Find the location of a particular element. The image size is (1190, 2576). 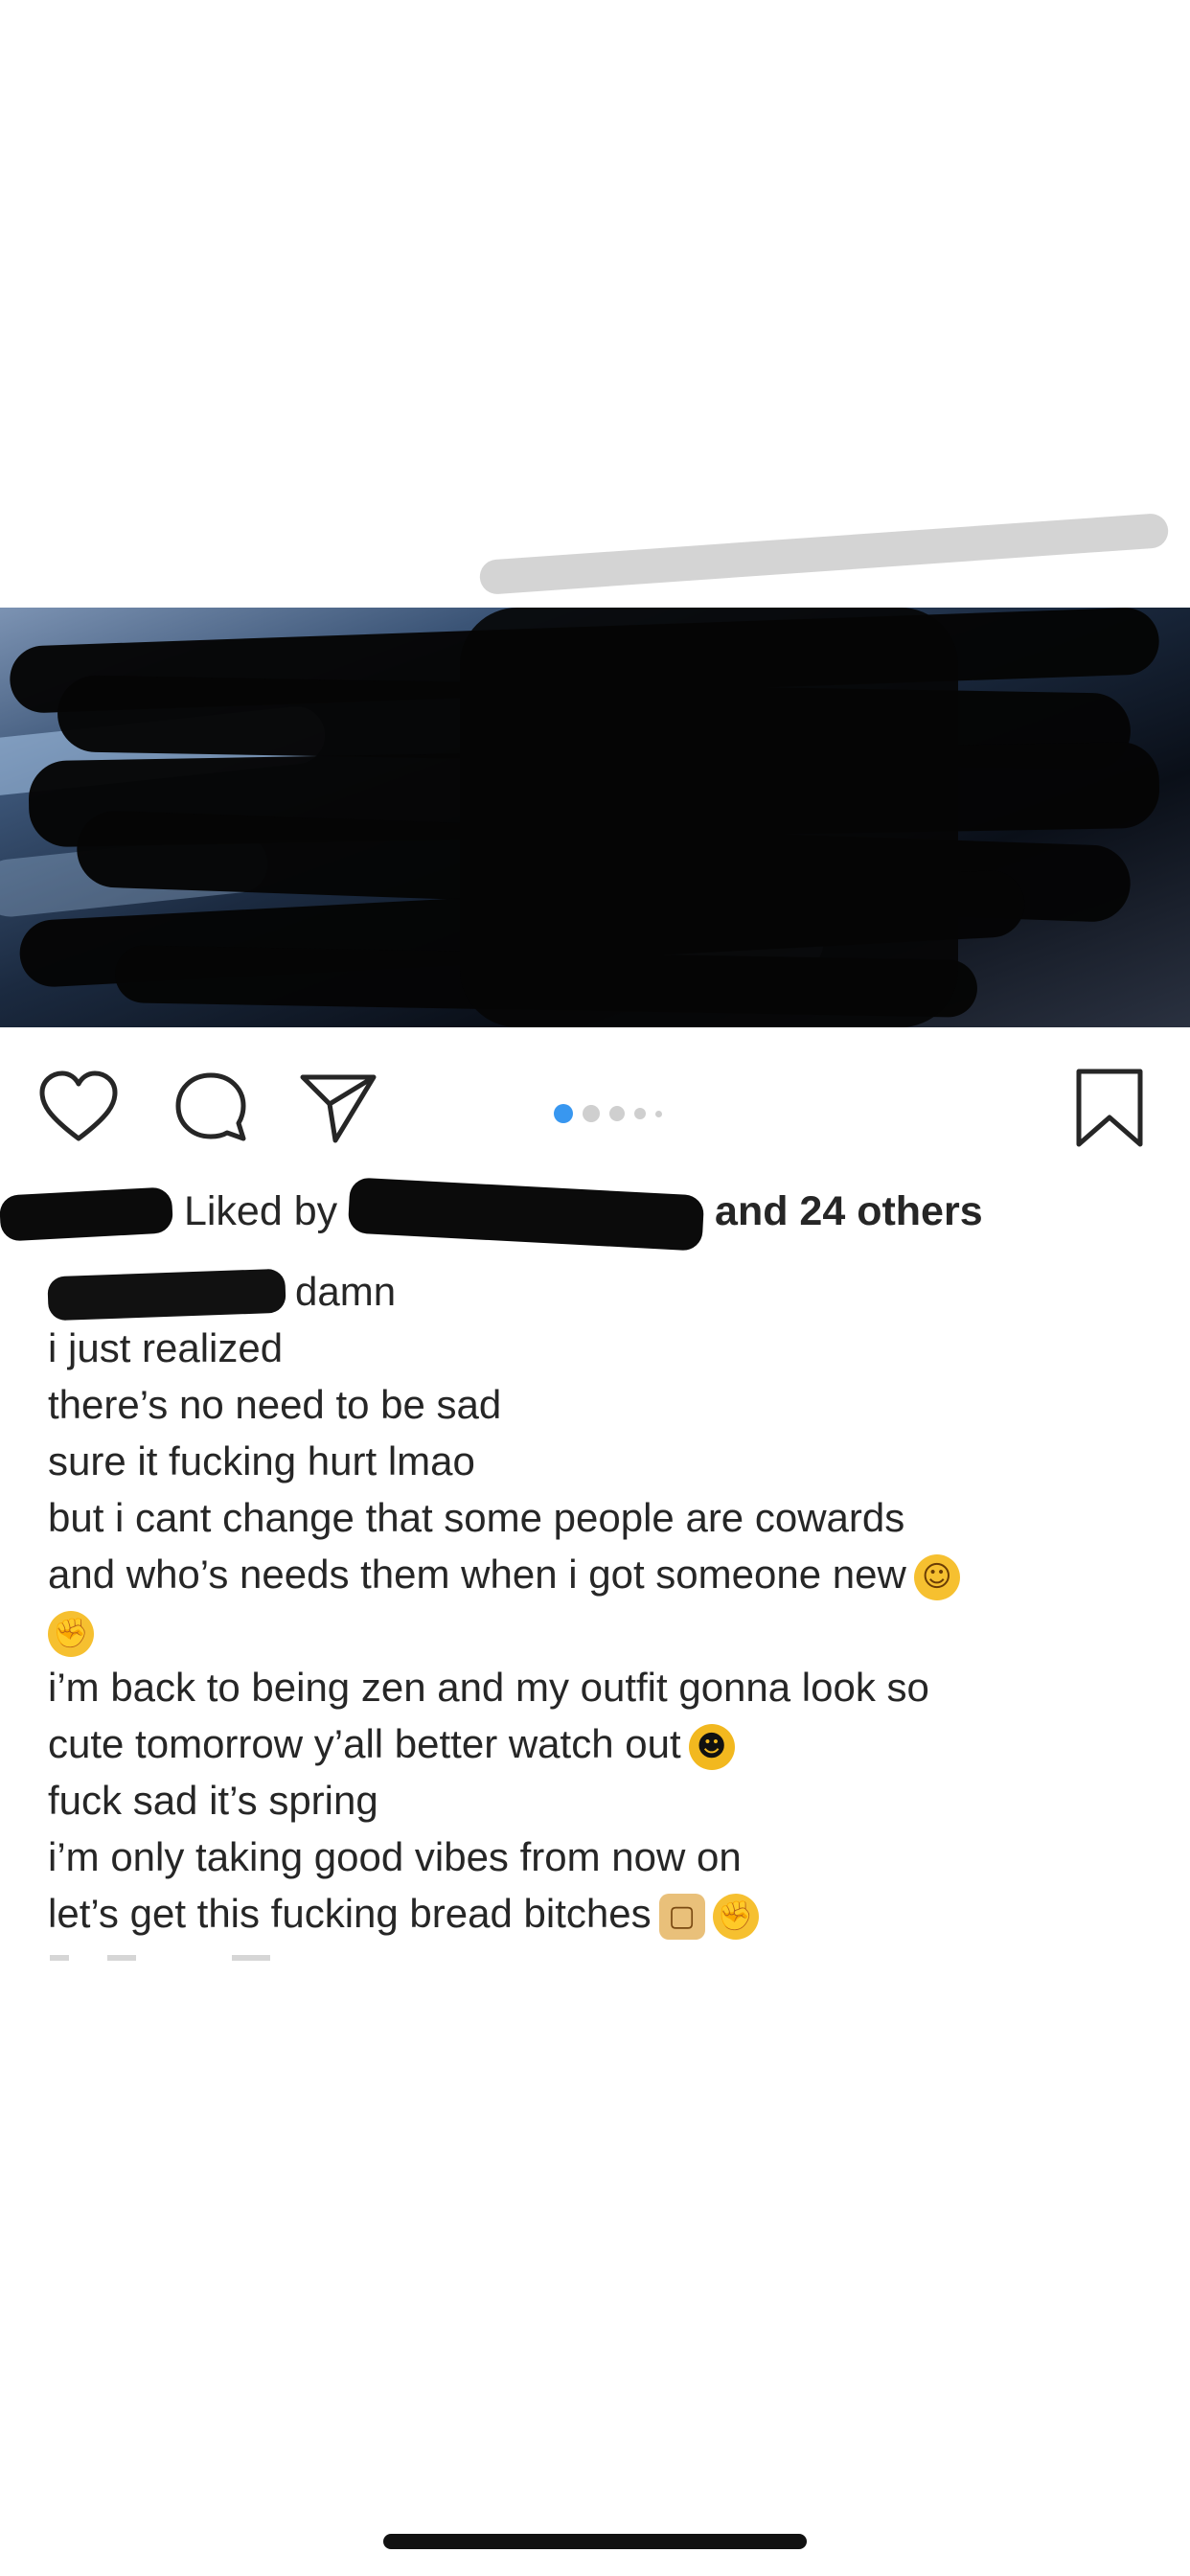

redaction-stroke is located at coordinates (824, 554).